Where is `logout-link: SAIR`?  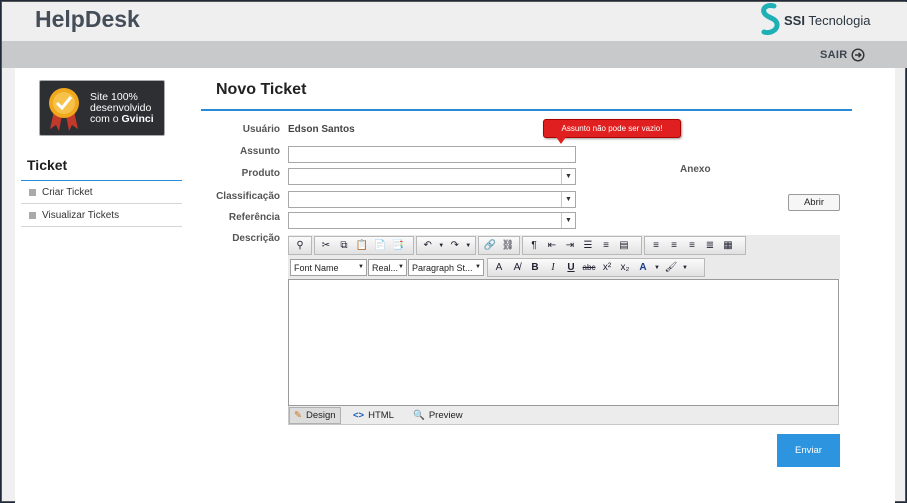 logout-link: SAIR is located at coordinates (842, 55).